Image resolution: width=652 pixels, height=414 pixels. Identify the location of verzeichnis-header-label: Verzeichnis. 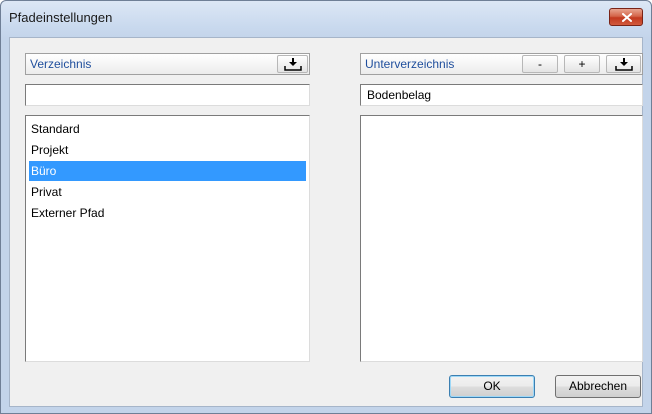
(61, 64).